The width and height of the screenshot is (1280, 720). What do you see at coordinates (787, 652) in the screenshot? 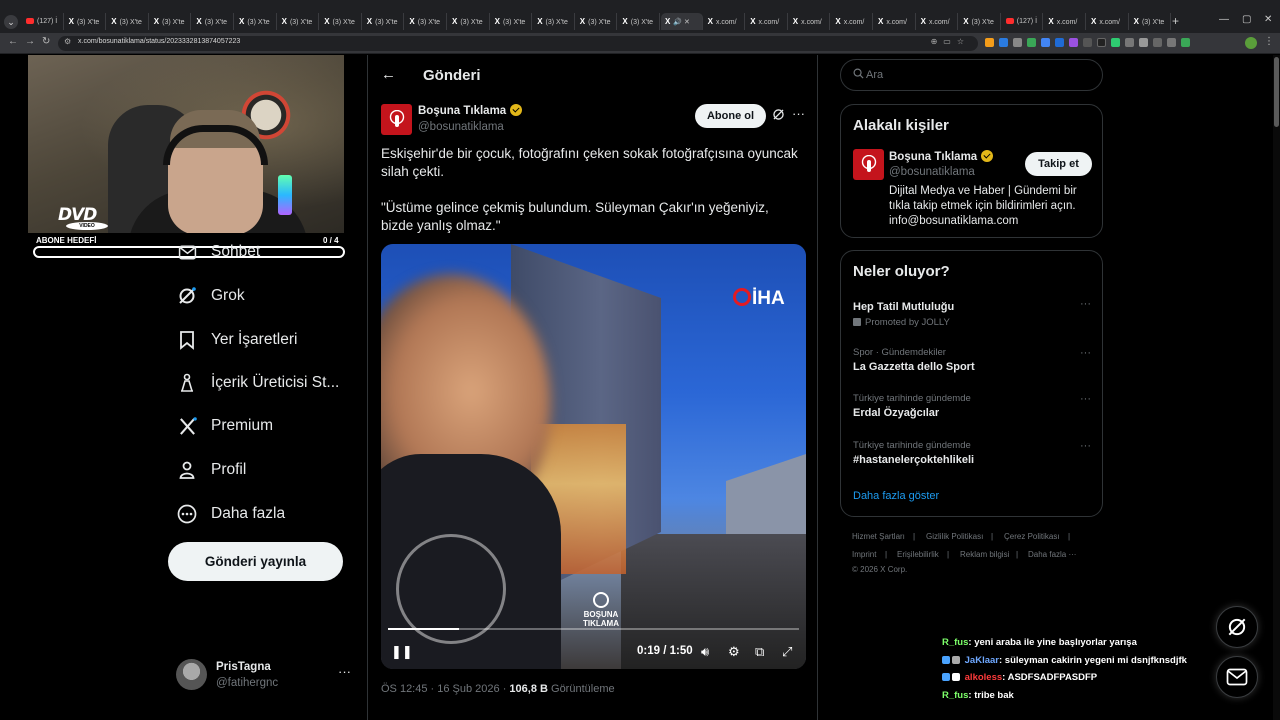
I see `fullscreen-icon: ⤢` at bounding box center [787, 652].